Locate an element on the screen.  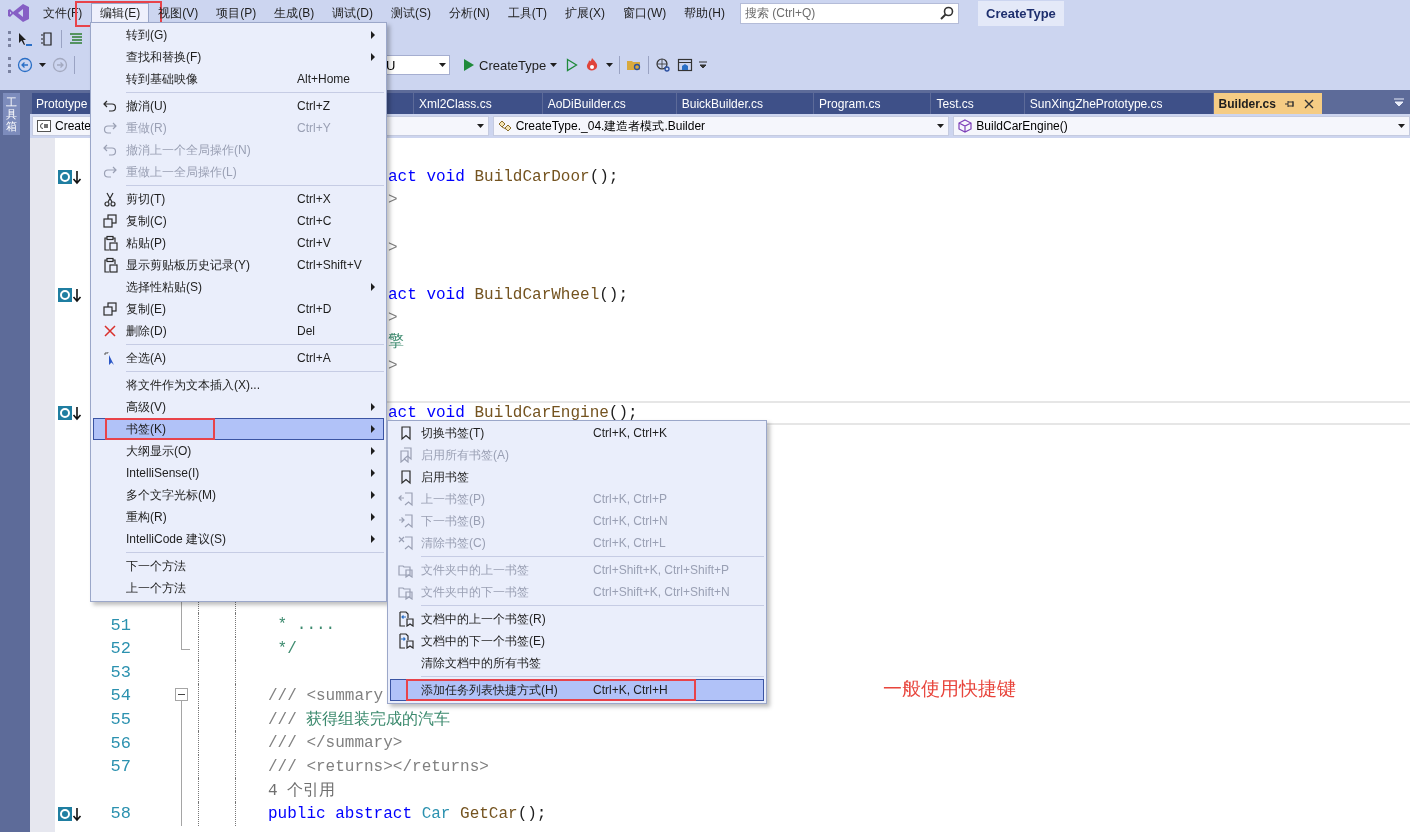
window-icon is located at coordinates (685, 65).